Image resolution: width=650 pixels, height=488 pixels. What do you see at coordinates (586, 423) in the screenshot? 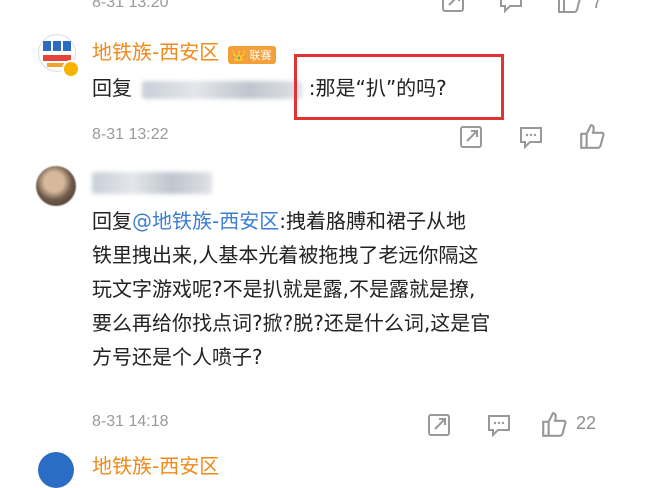
I see `like-count: 22` at bounding box center [586, 423].